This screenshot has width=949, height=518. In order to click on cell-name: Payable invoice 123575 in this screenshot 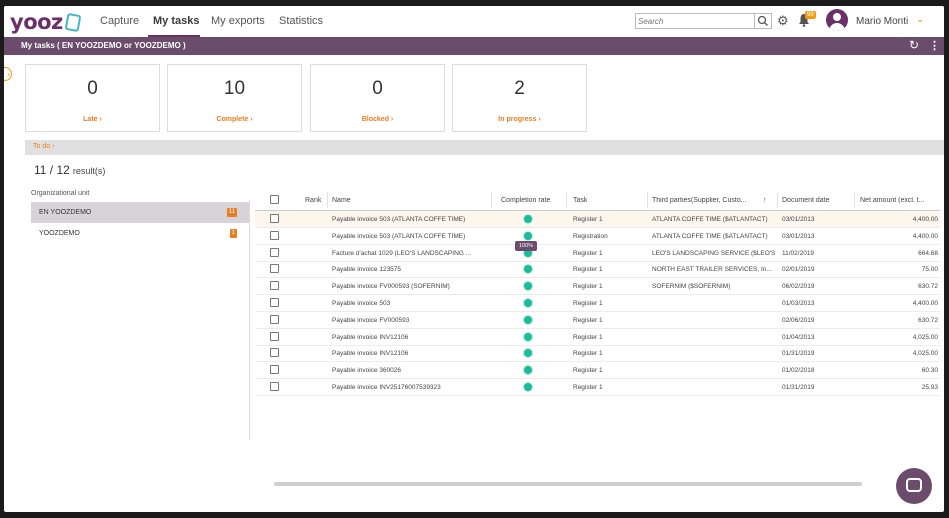, I will do `click(409, 269)`.